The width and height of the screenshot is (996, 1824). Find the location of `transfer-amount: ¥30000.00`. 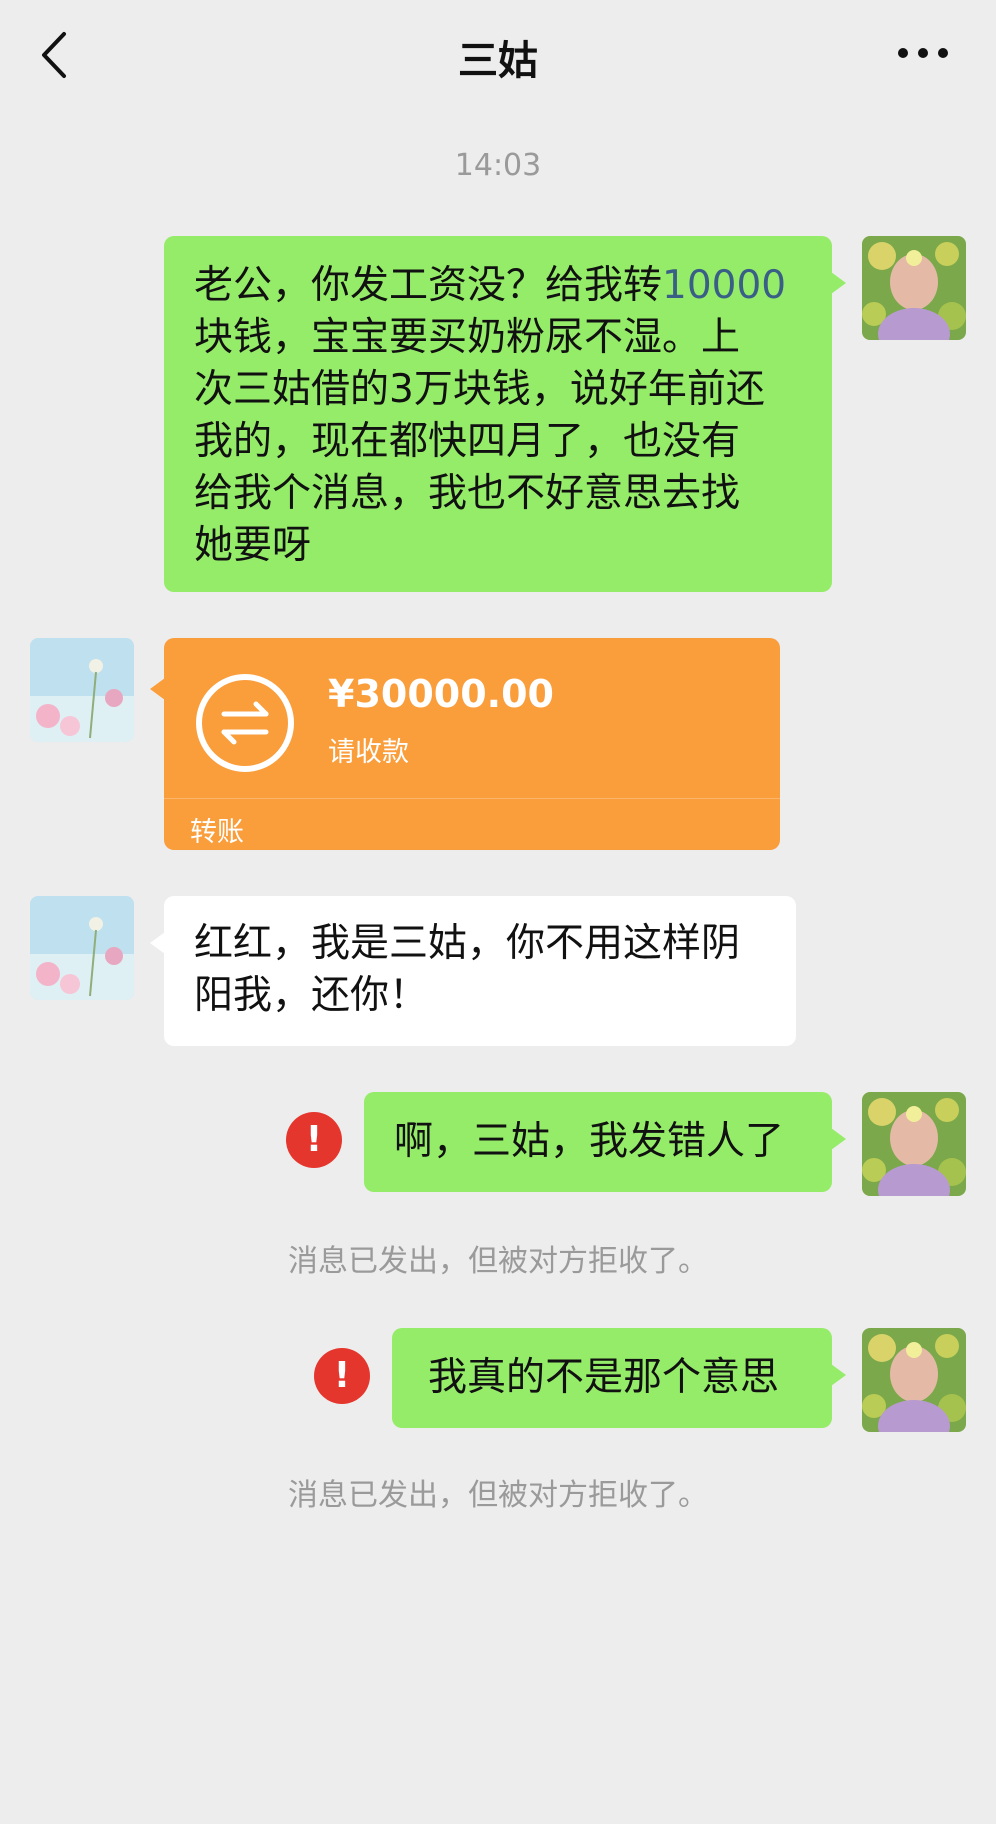

transfer-amount: ¥30000.00 is located at coordinates (441, 694).